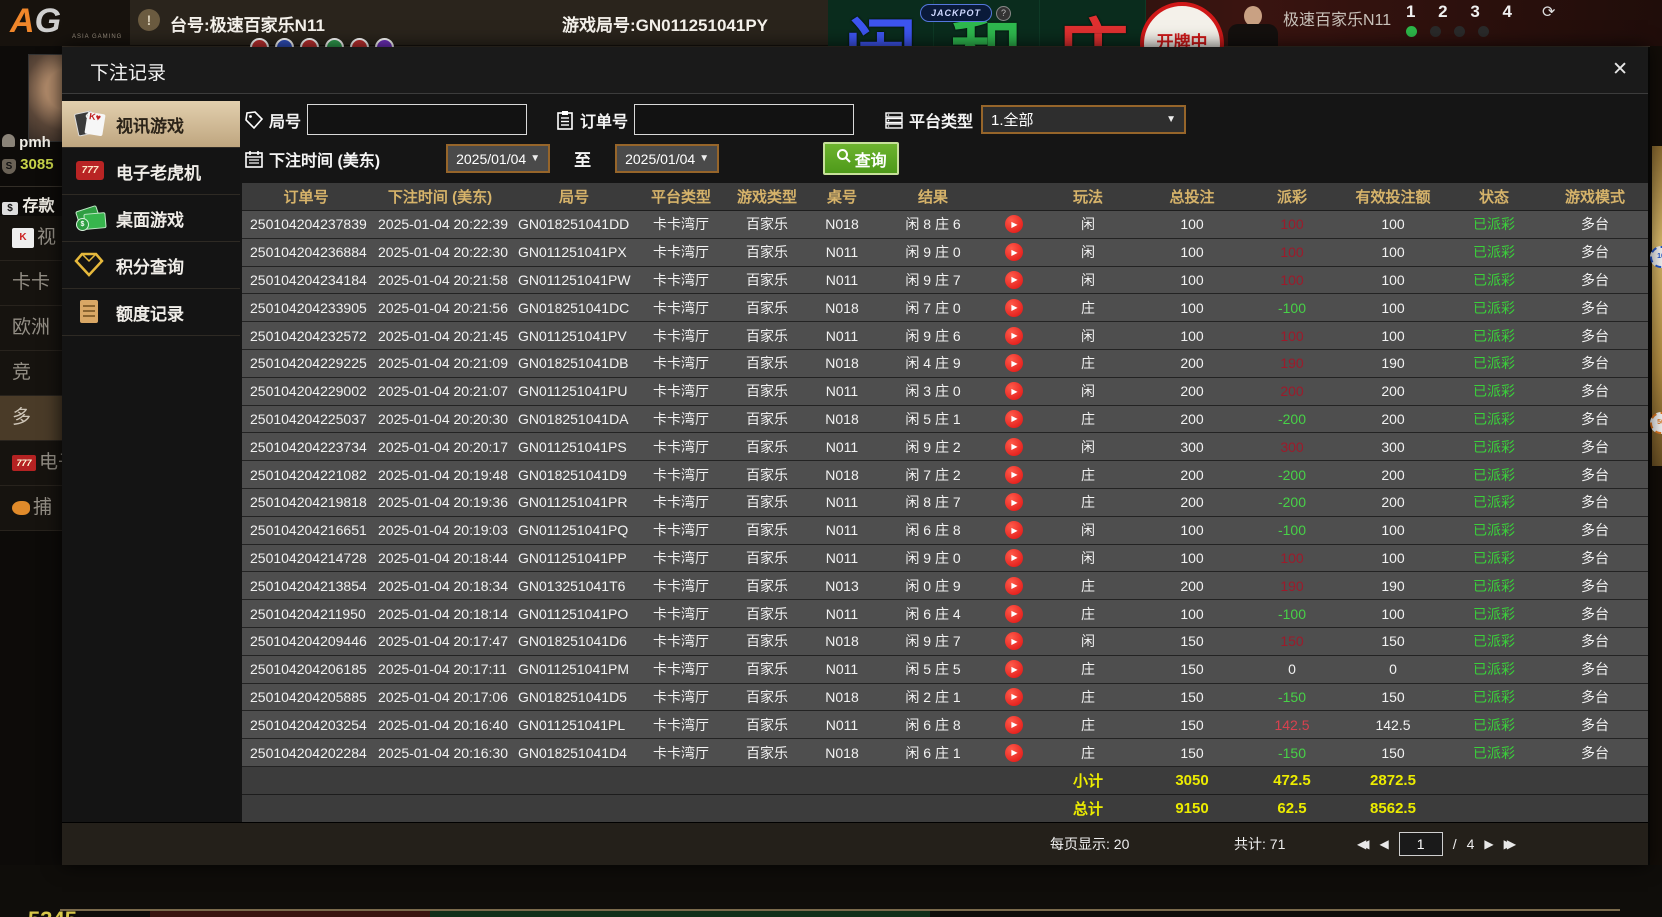  Describe the element at coordinates (831, 891) in the screenshot. I see `background-bottom-strip: 5345` at that location.